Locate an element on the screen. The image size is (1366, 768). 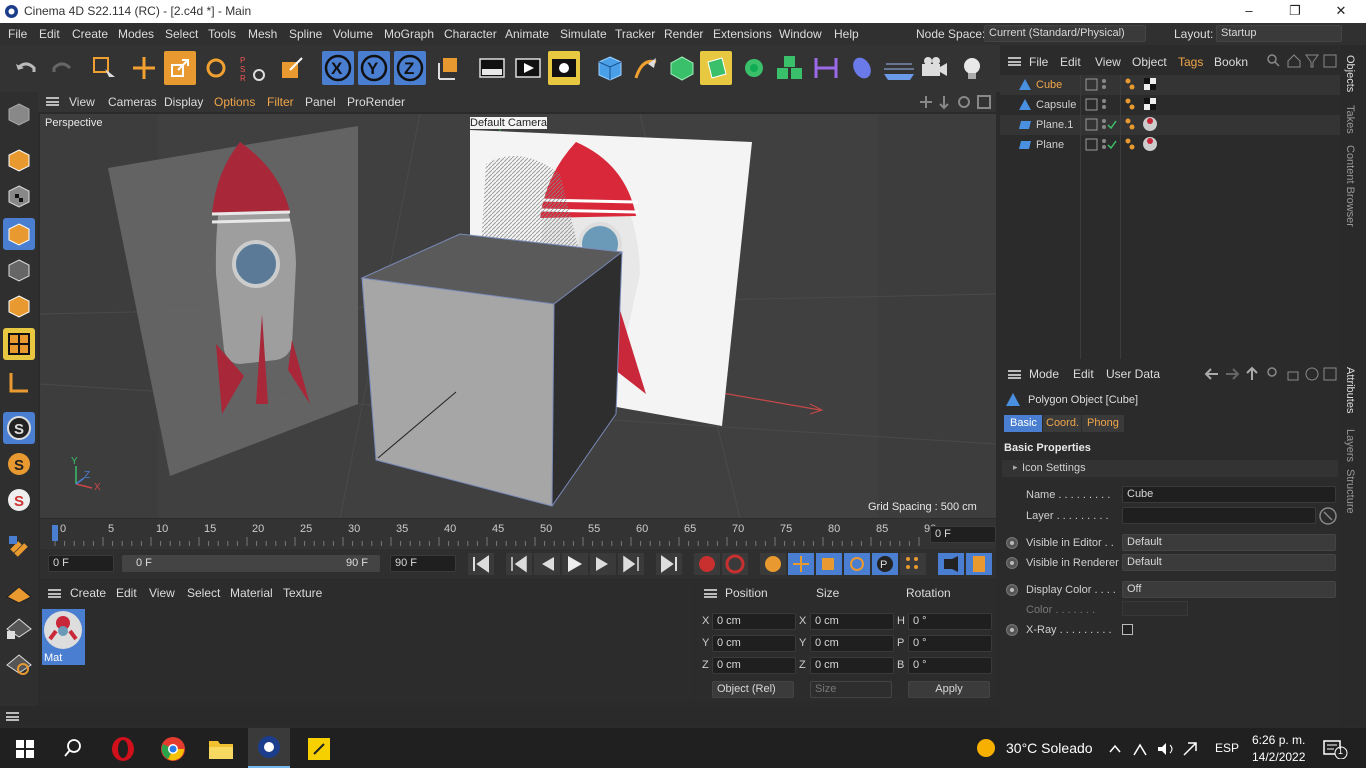
coordinate-menu-icon is located at coordinates (710, 593).